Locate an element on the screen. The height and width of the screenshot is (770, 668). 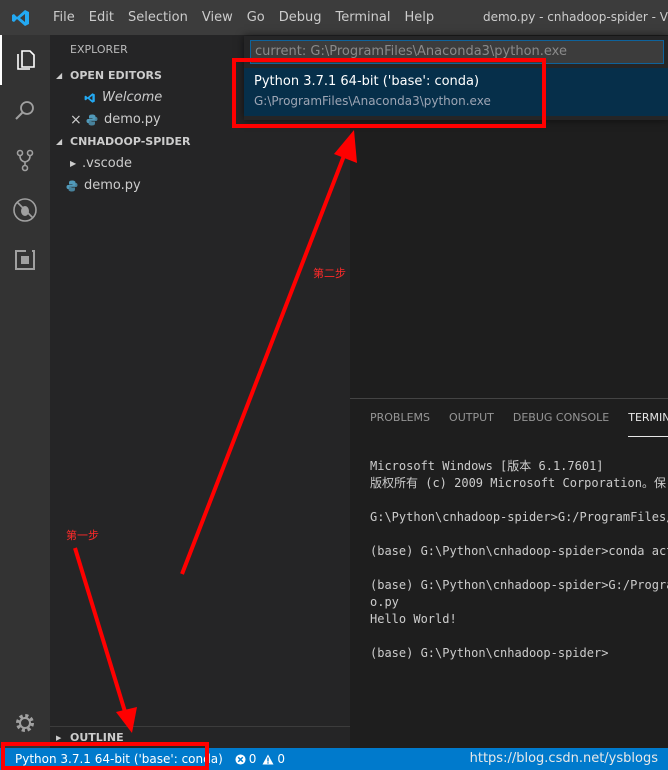
source-control-icon is located at coordinates (25, 160).